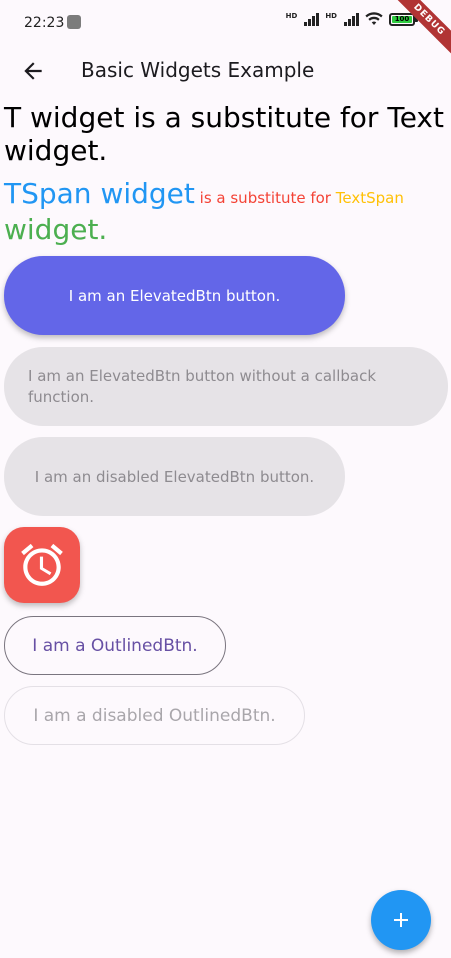 This screenshot has width=451, height=958. I want to click on alarm-icon, so click(42, 564).